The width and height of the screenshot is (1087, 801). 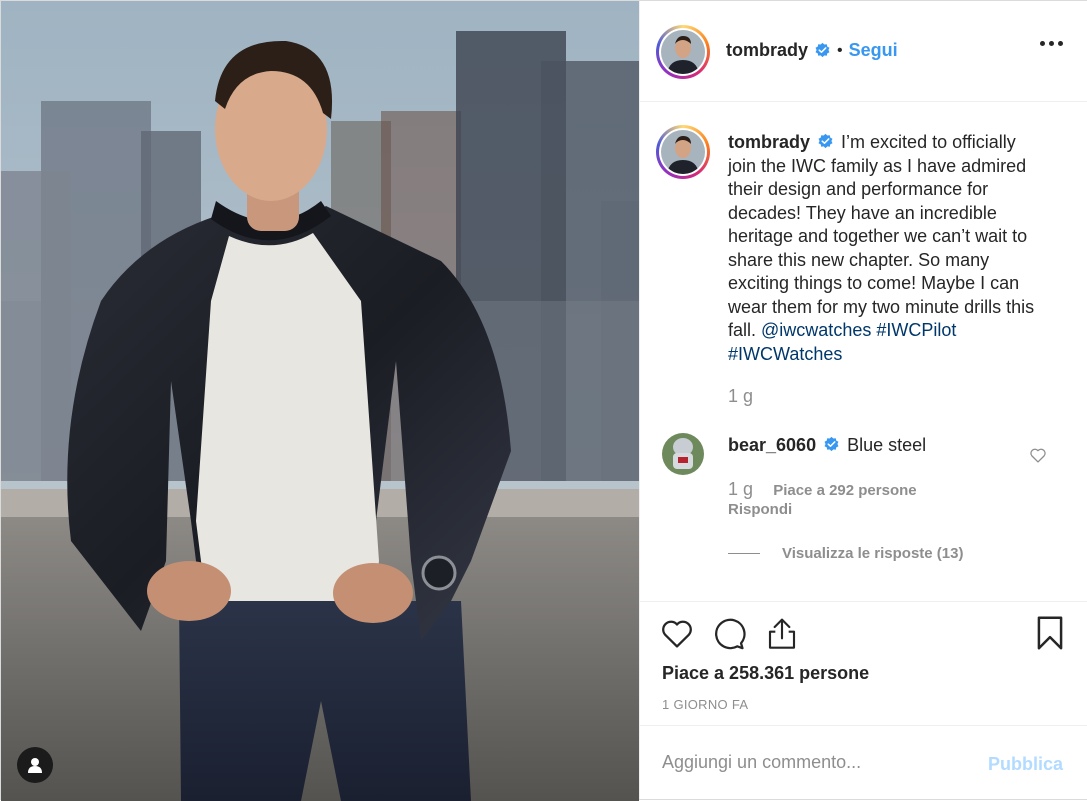 I want to click on reply-button: Rispondi, so click(x=760, y=509).